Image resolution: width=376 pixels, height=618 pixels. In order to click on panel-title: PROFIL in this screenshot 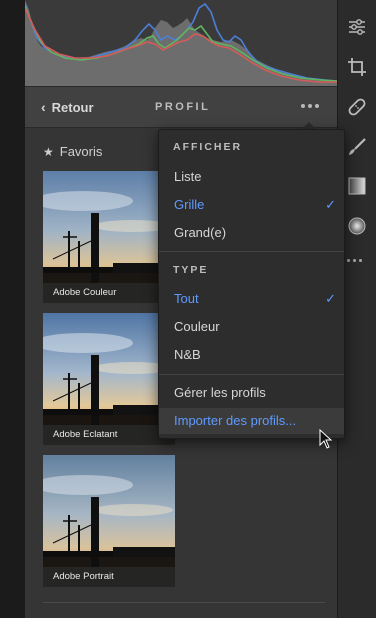, I will do `click(183, 107)`.